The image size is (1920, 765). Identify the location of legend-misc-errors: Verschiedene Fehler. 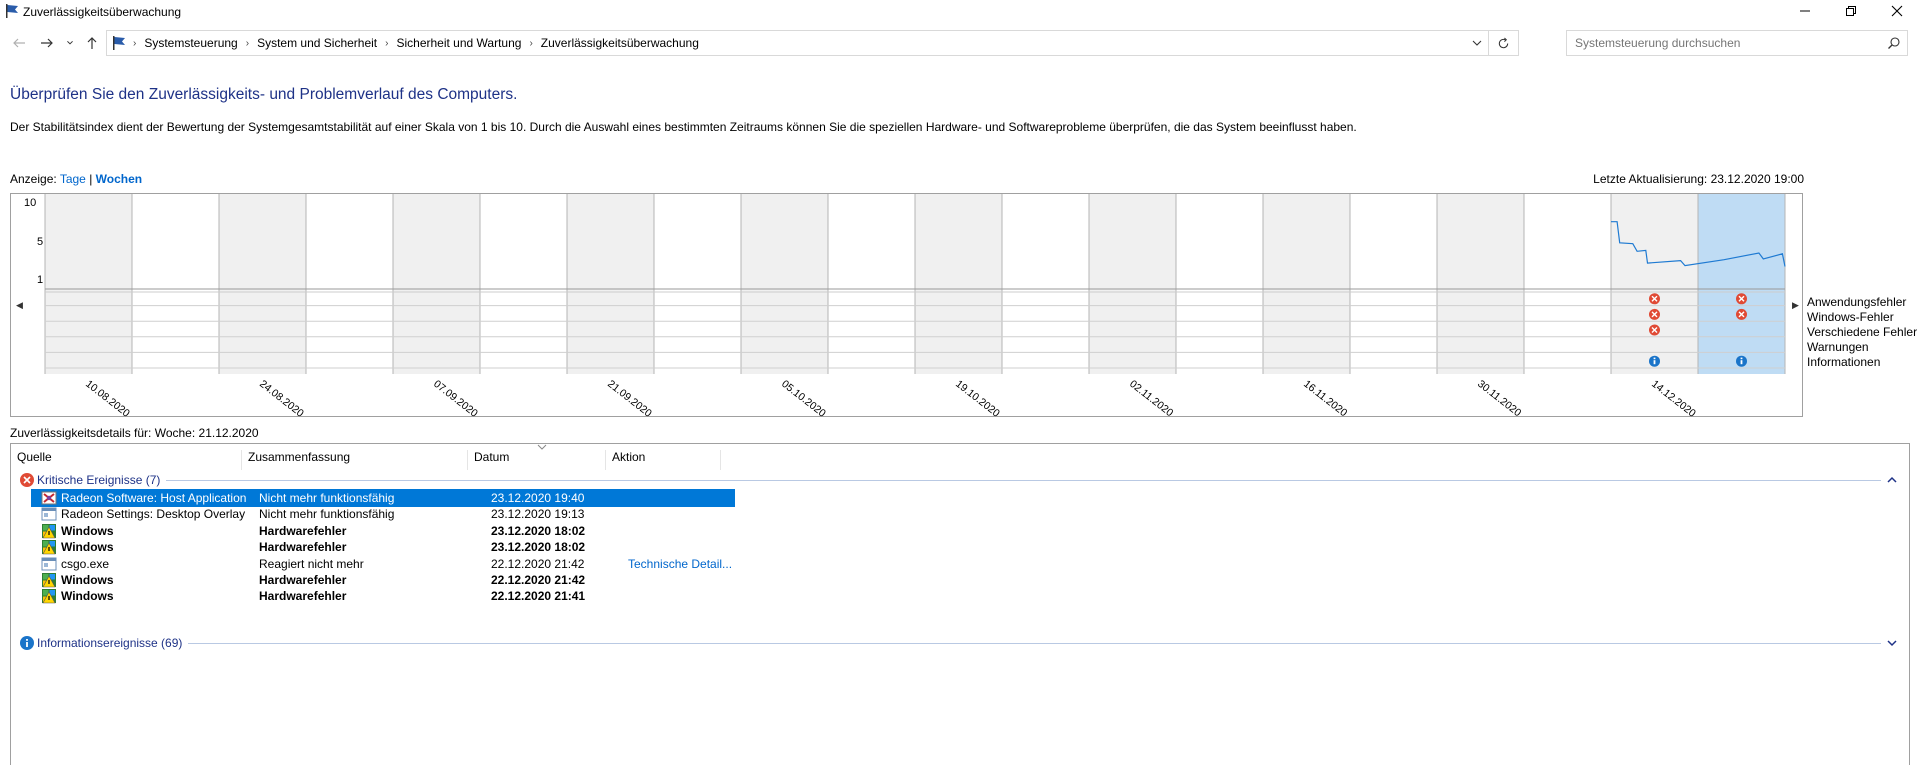
(1862, 332).